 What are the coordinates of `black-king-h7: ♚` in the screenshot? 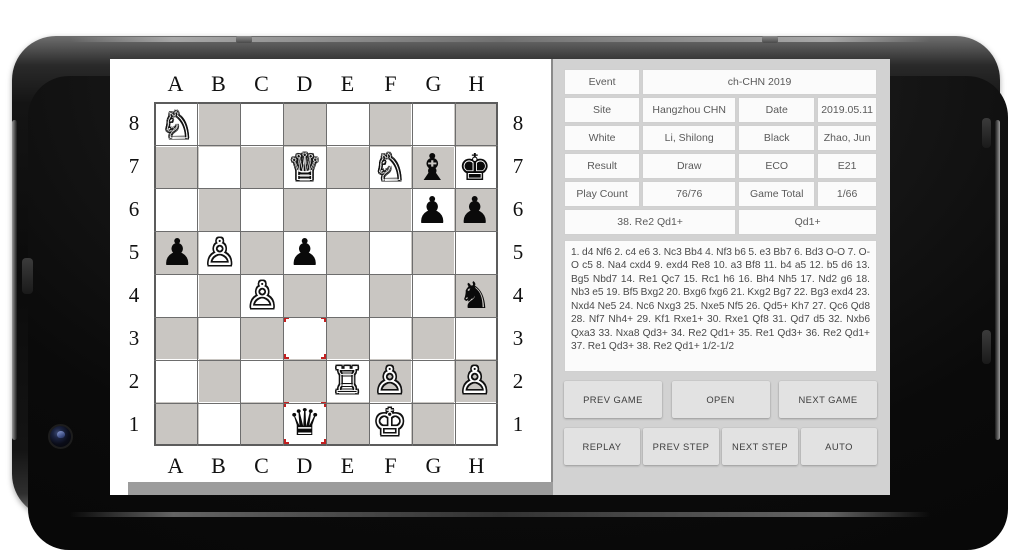 It's located at (475, 168).